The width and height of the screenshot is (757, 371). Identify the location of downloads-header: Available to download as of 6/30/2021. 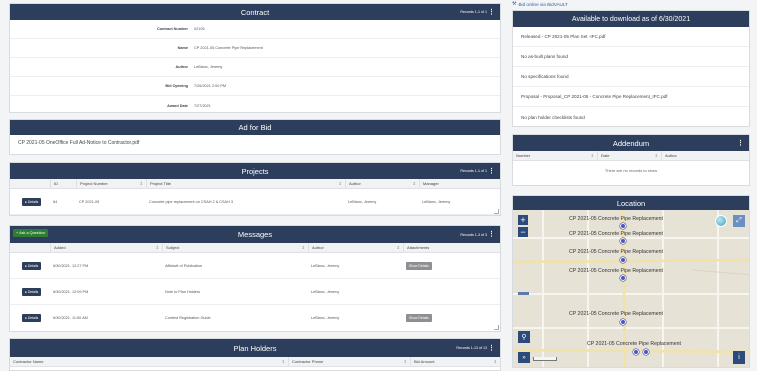
(631, 19).